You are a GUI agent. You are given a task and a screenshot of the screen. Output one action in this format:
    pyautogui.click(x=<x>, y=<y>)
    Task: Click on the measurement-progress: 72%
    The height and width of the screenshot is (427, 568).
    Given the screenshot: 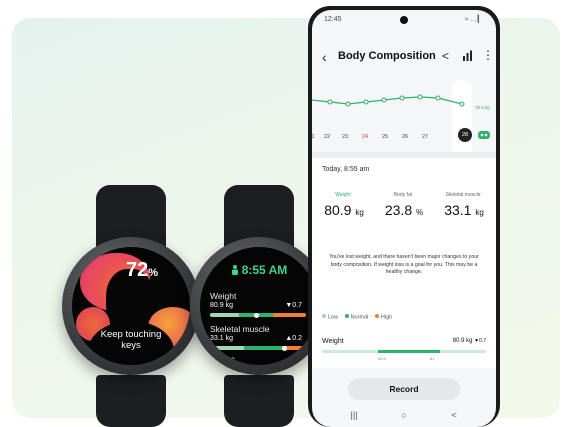 What is the action you would take?
    pyautogui.click(x=142, y=270)
    